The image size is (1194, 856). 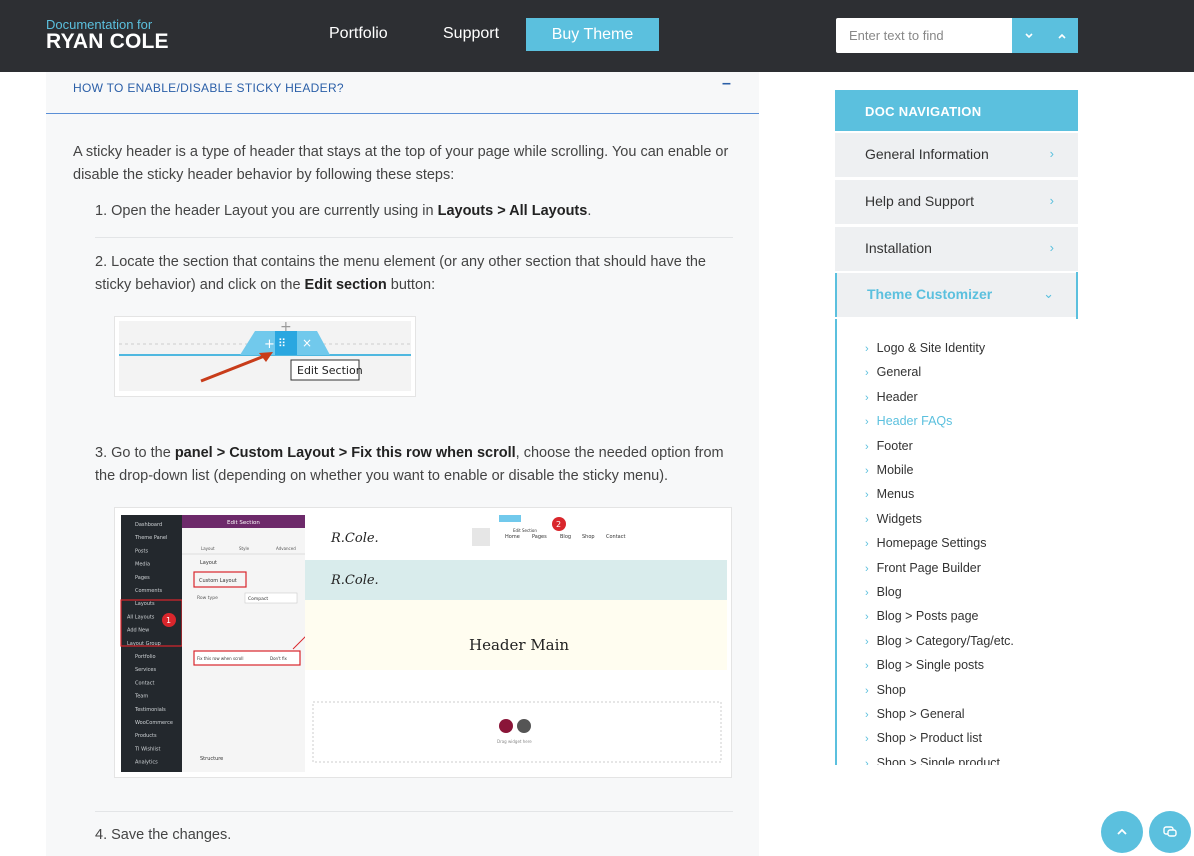 I want to click on header-main-text: Header Main, so click(x=519, y=645).